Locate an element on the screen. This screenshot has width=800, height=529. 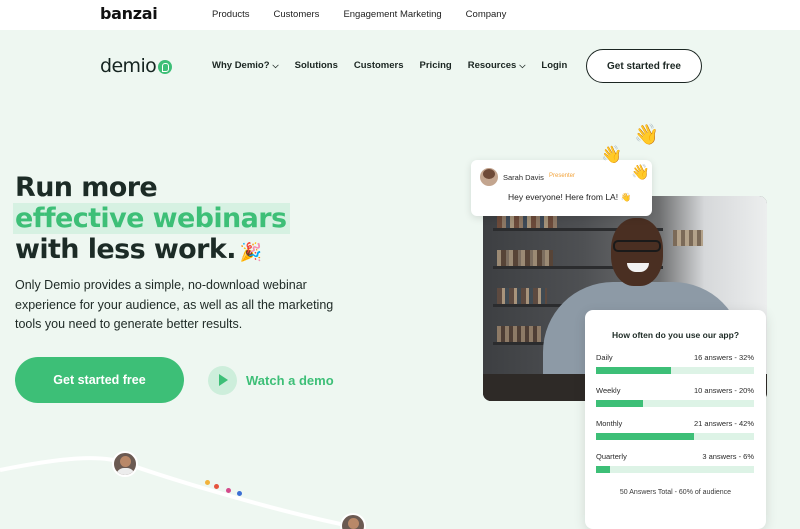
nav-label: Resources is located at coordinates (492, 65).